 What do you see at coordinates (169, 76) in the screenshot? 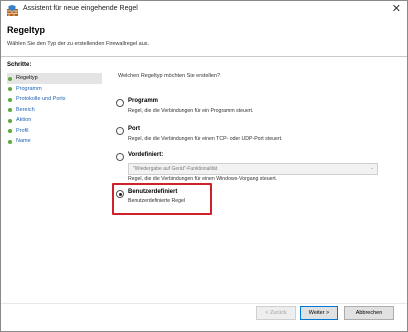
I see `rule-type-question: Welchen Regeltyp möchten Sie erstellen?` at bounding box center [169, 76].